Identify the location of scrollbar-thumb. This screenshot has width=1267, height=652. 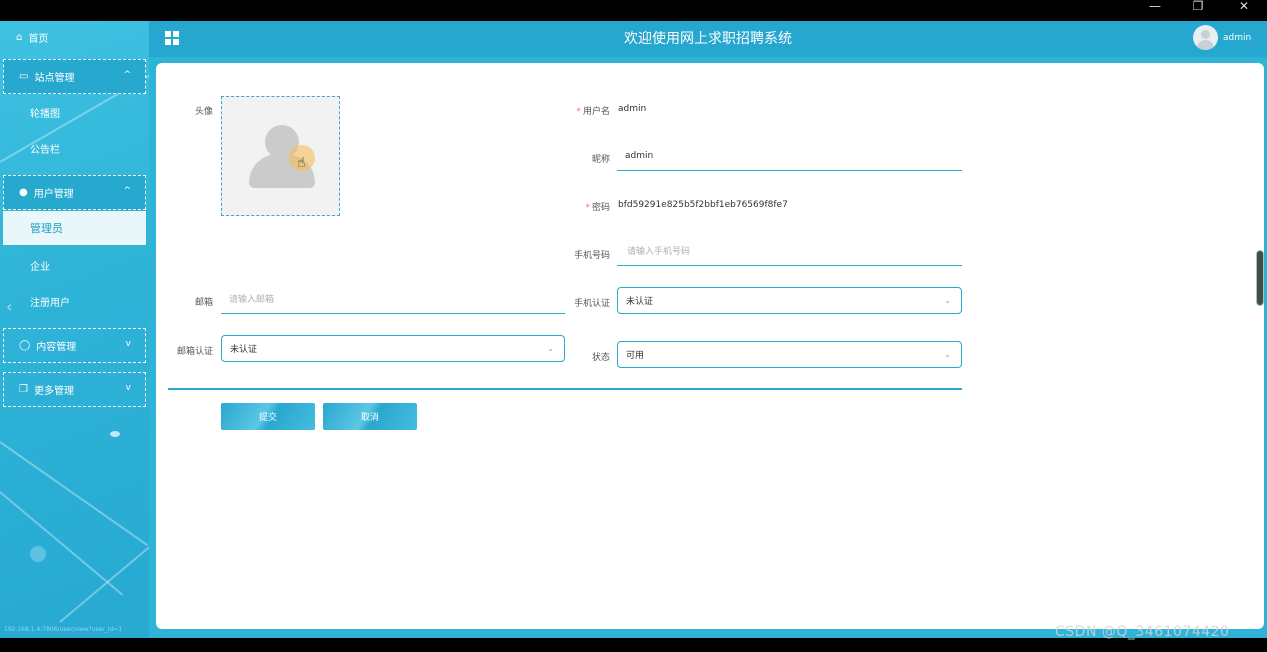
(1260, 278).